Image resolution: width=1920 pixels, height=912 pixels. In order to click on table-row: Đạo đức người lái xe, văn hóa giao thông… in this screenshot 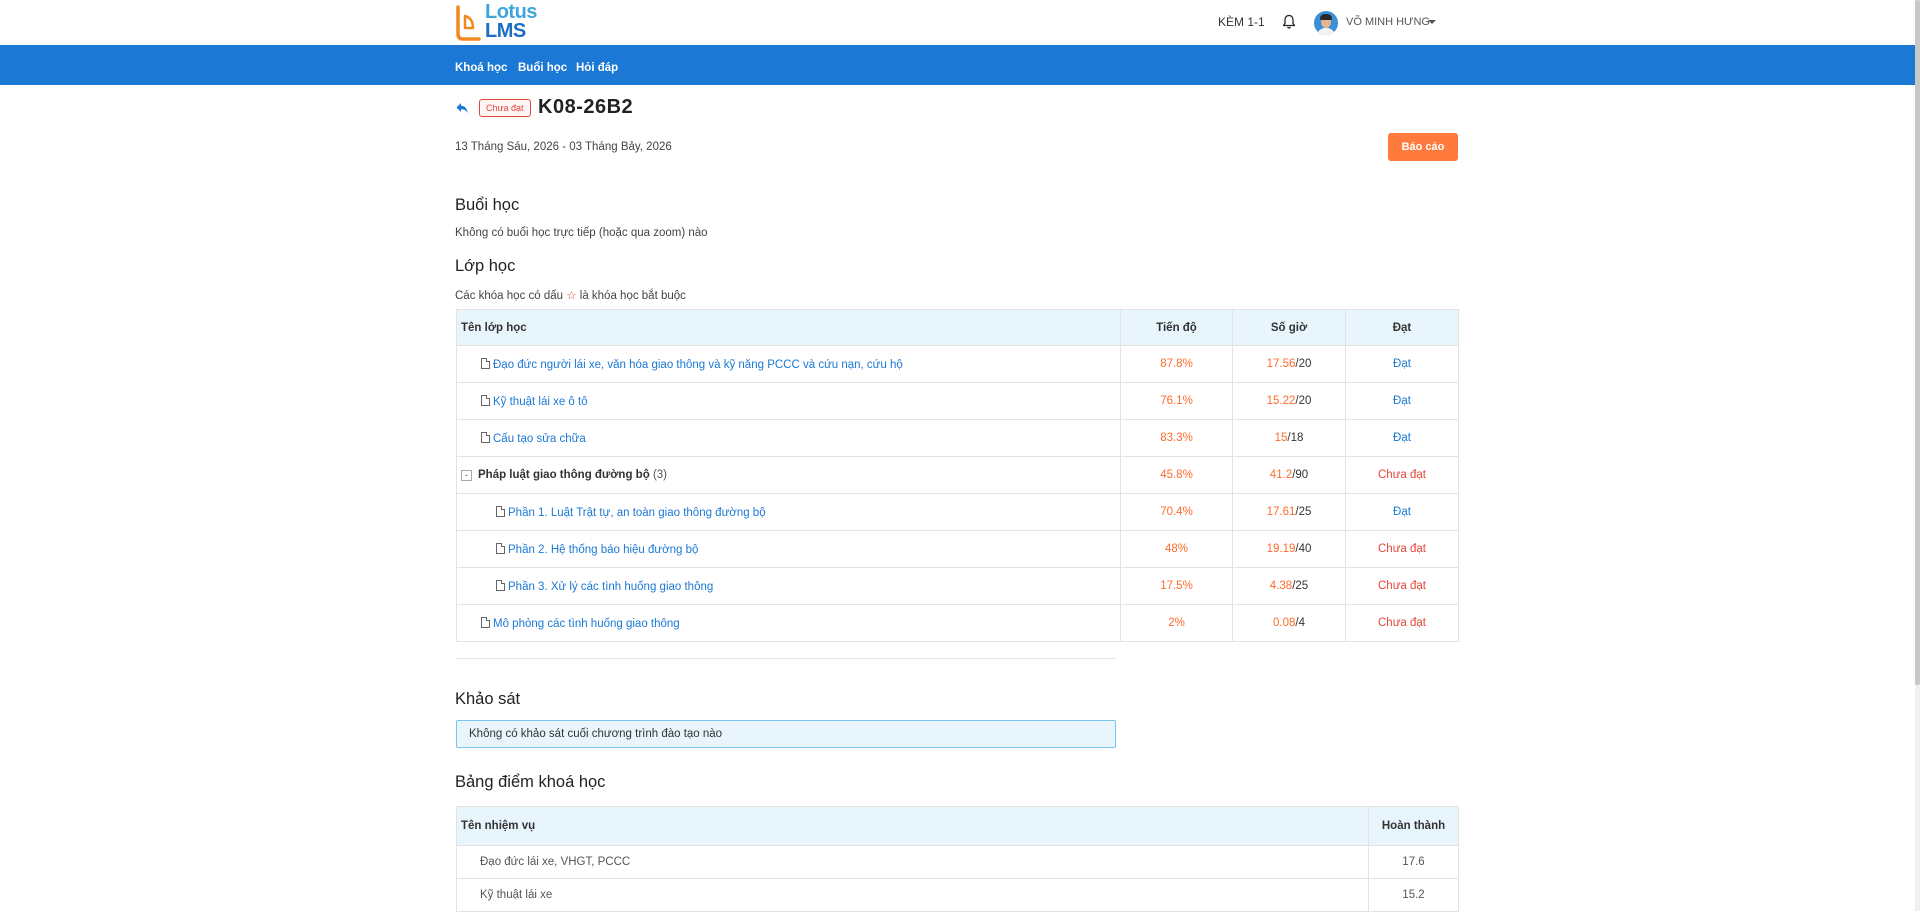, I will do `click(957, 364)`.